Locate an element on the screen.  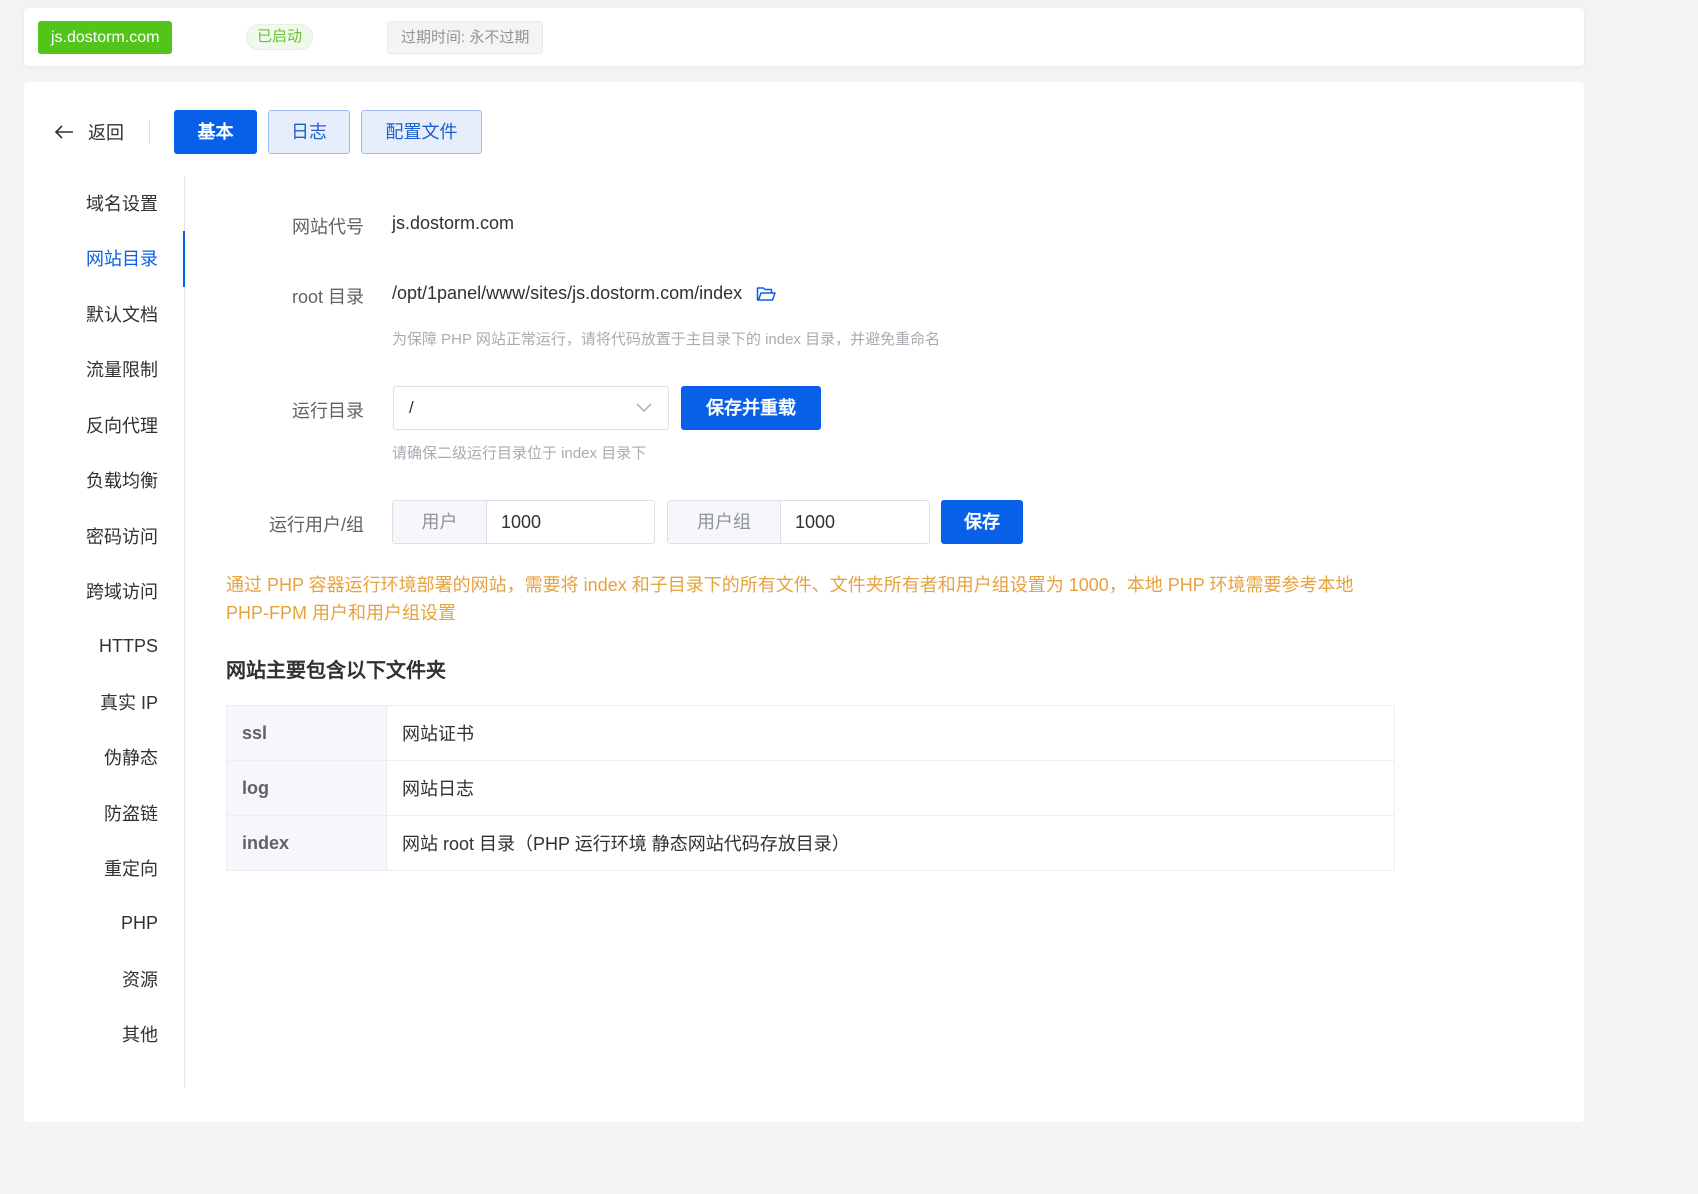
menu-item-https: HTTPS is located at coordinates (128, 646).